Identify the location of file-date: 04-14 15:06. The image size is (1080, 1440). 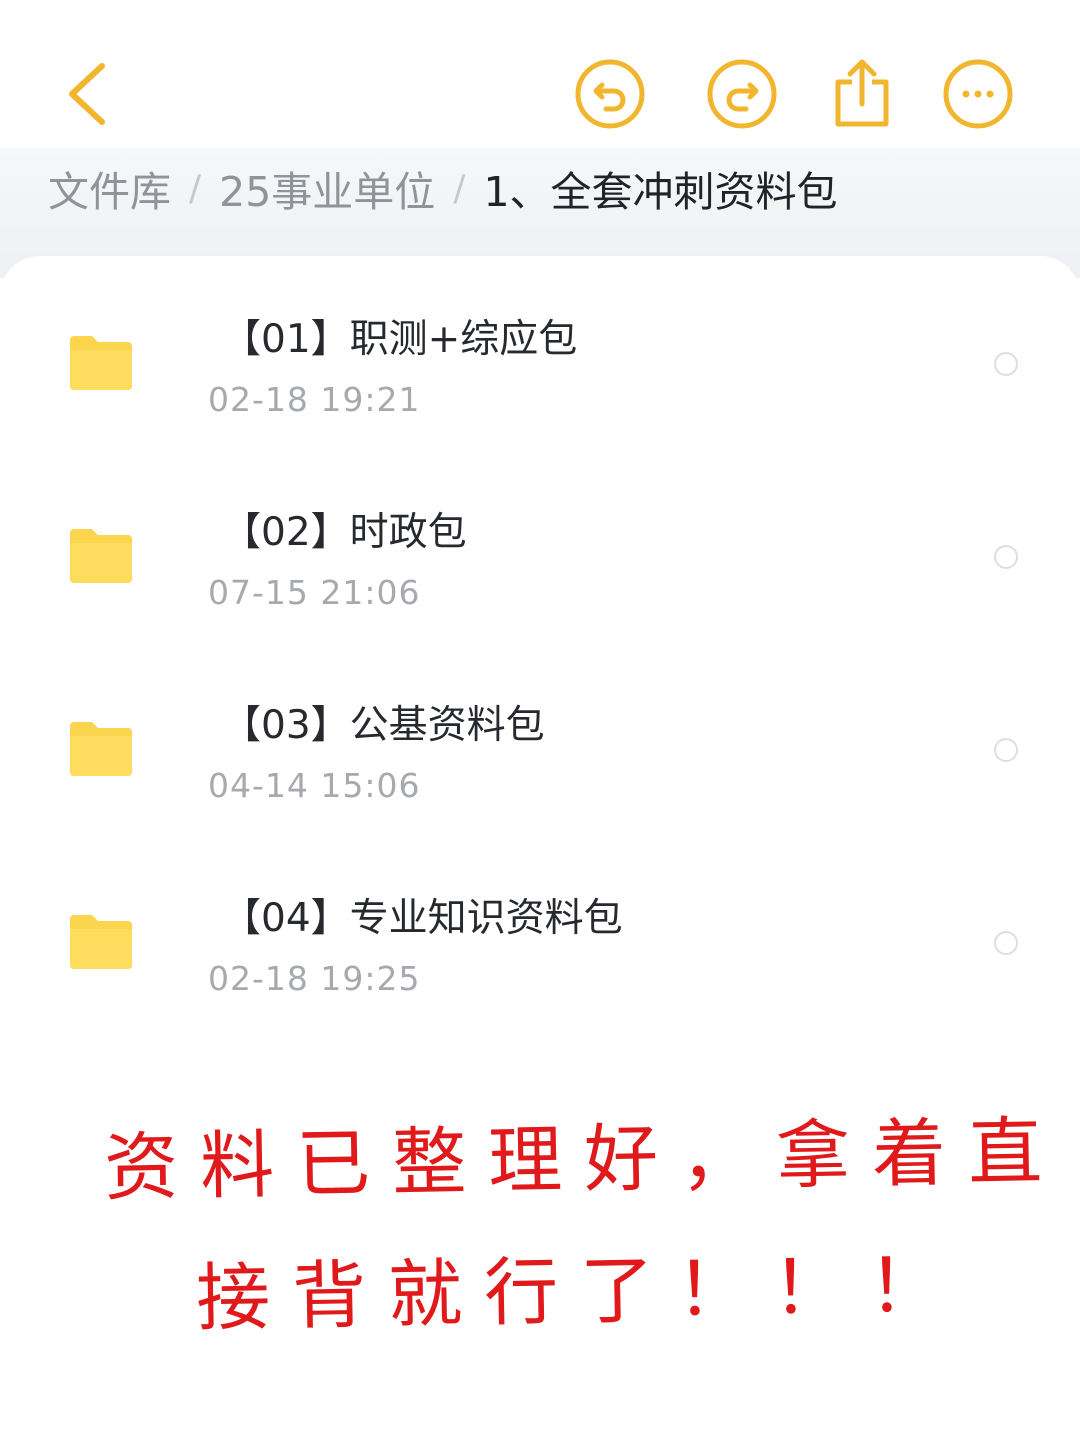
(314, 785).